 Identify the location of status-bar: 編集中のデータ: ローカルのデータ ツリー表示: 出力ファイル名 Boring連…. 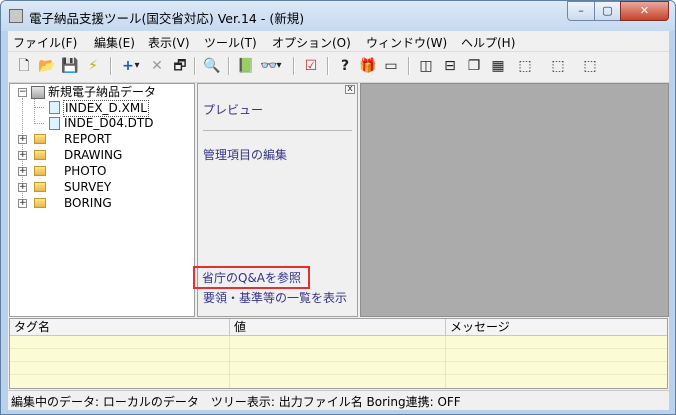
(338, 400).